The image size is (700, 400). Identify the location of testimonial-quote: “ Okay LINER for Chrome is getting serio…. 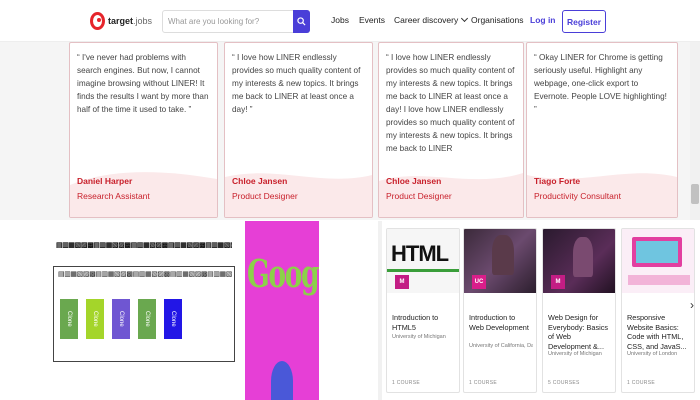
(600, 83).